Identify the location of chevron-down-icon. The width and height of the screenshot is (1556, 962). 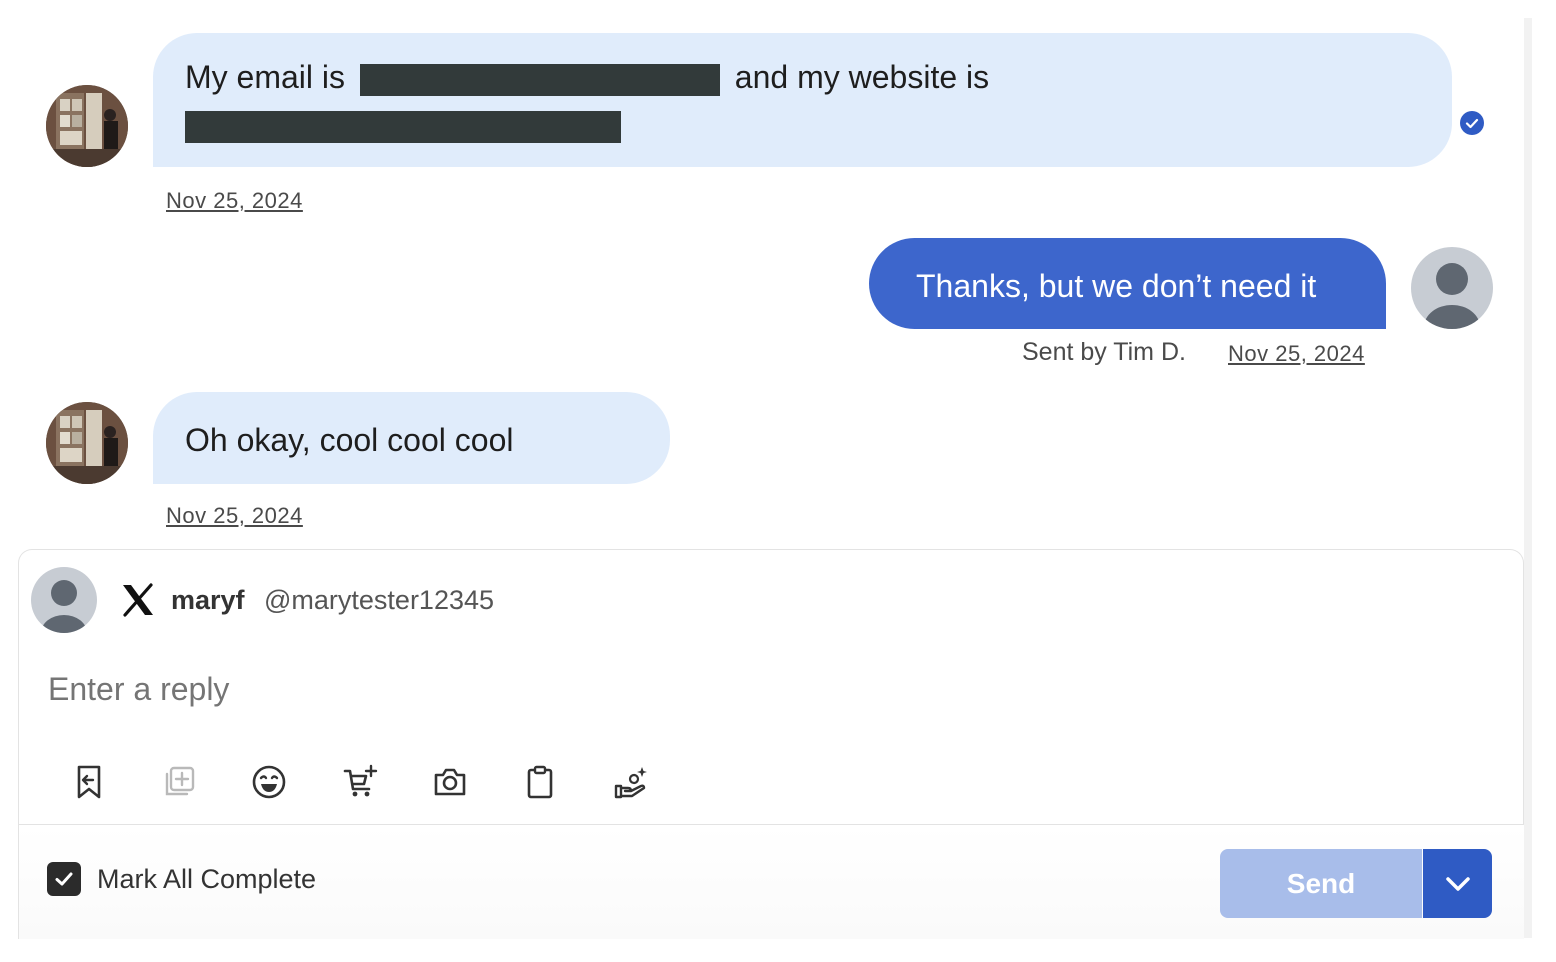
(1457, 883).